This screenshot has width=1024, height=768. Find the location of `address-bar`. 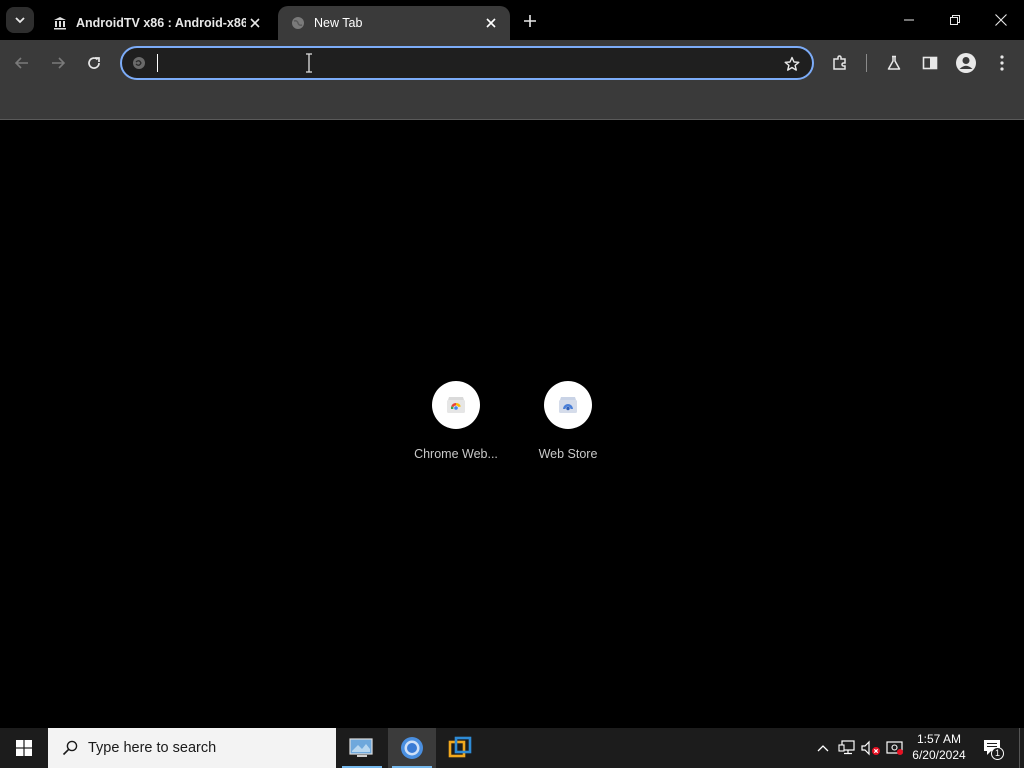

address-bar is located at coordinates (467, 63).